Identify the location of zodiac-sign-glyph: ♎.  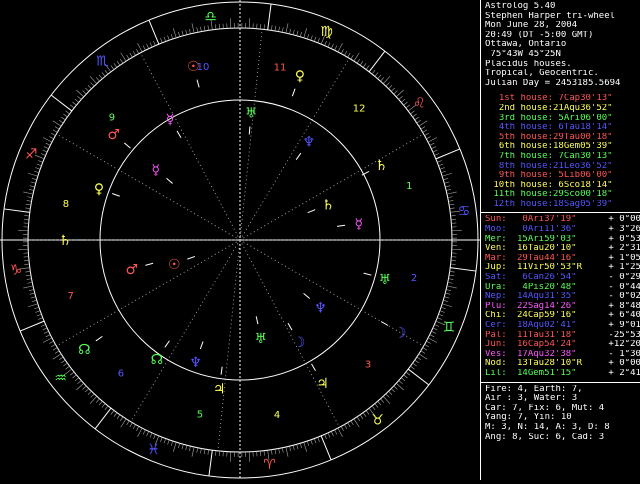
(210, 17).